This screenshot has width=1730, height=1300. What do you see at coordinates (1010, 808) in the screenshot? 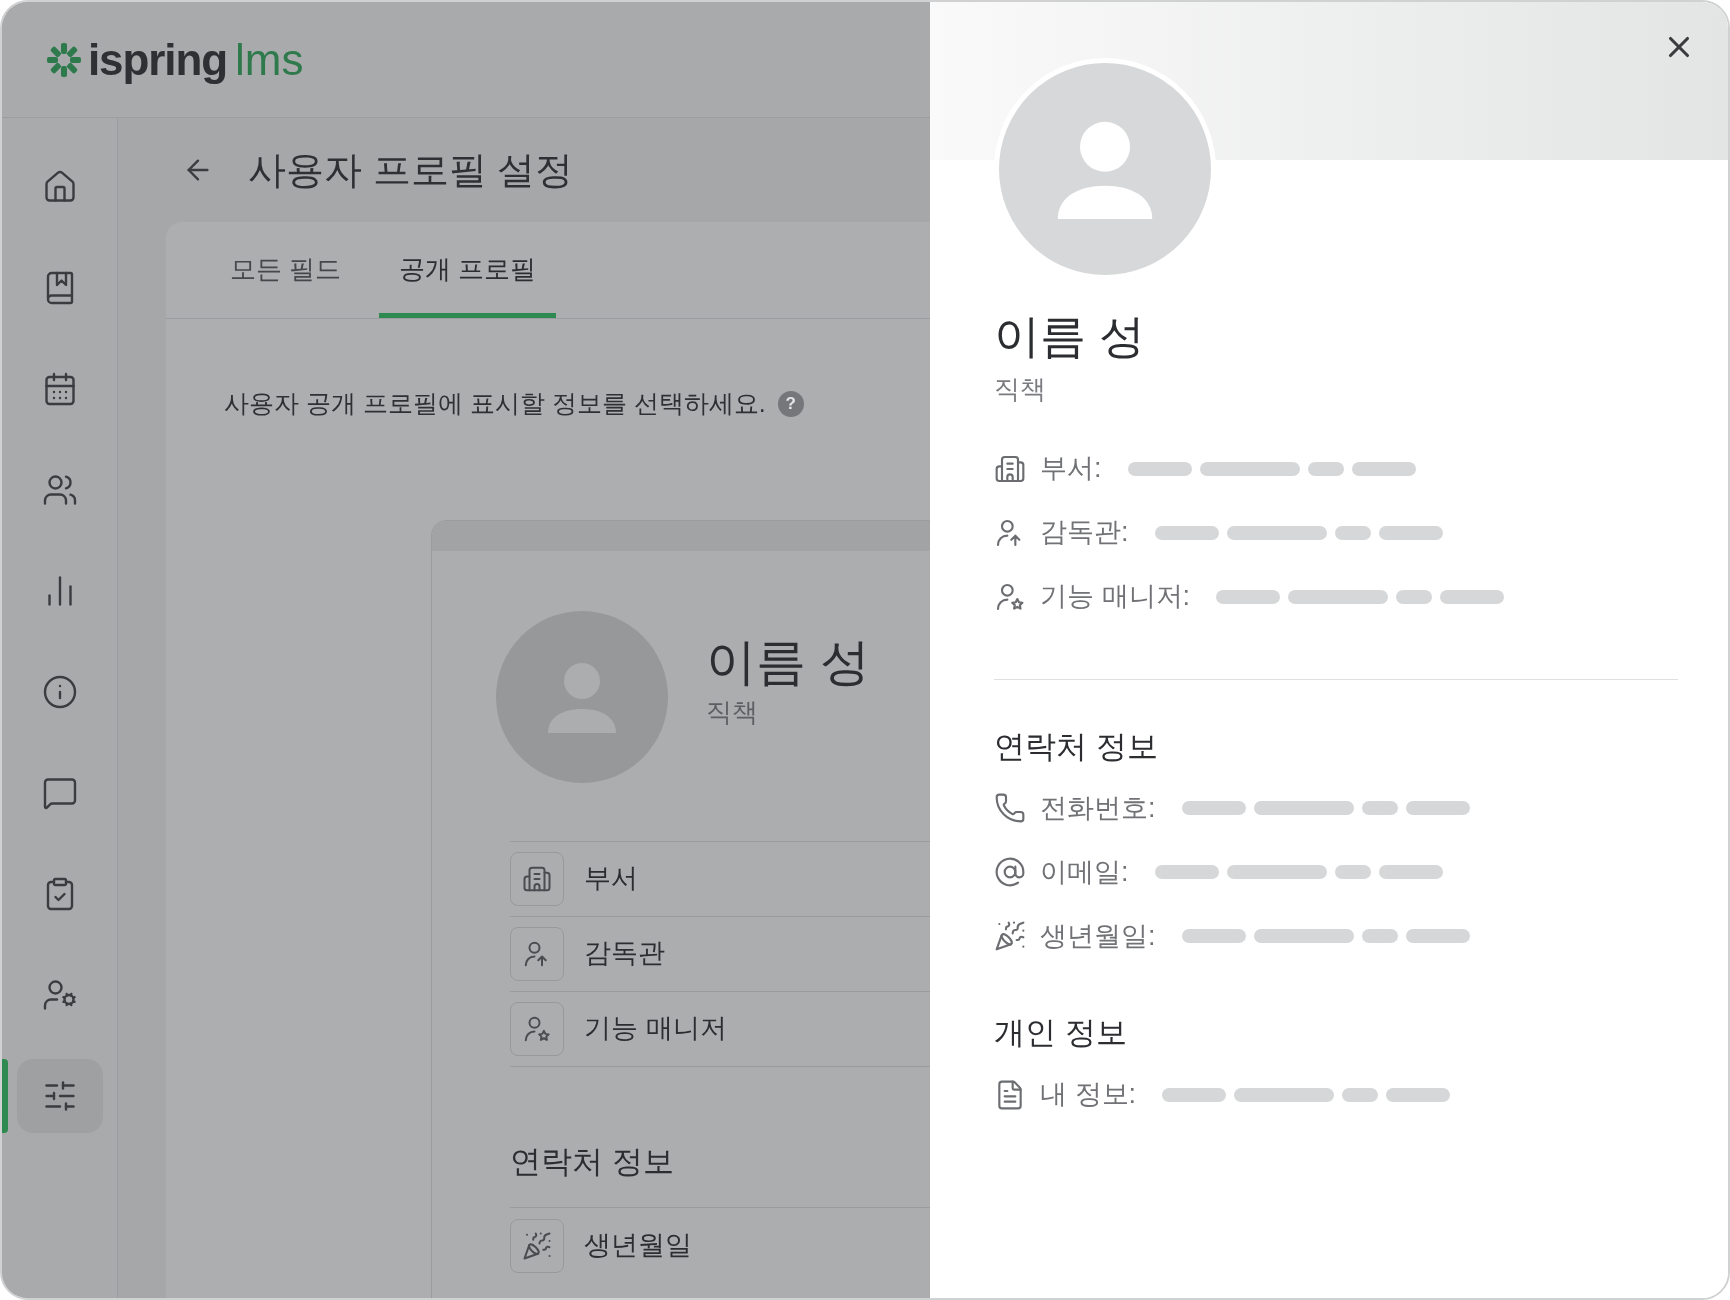
I see `phone-icon` at bounding box center [1010, 808].